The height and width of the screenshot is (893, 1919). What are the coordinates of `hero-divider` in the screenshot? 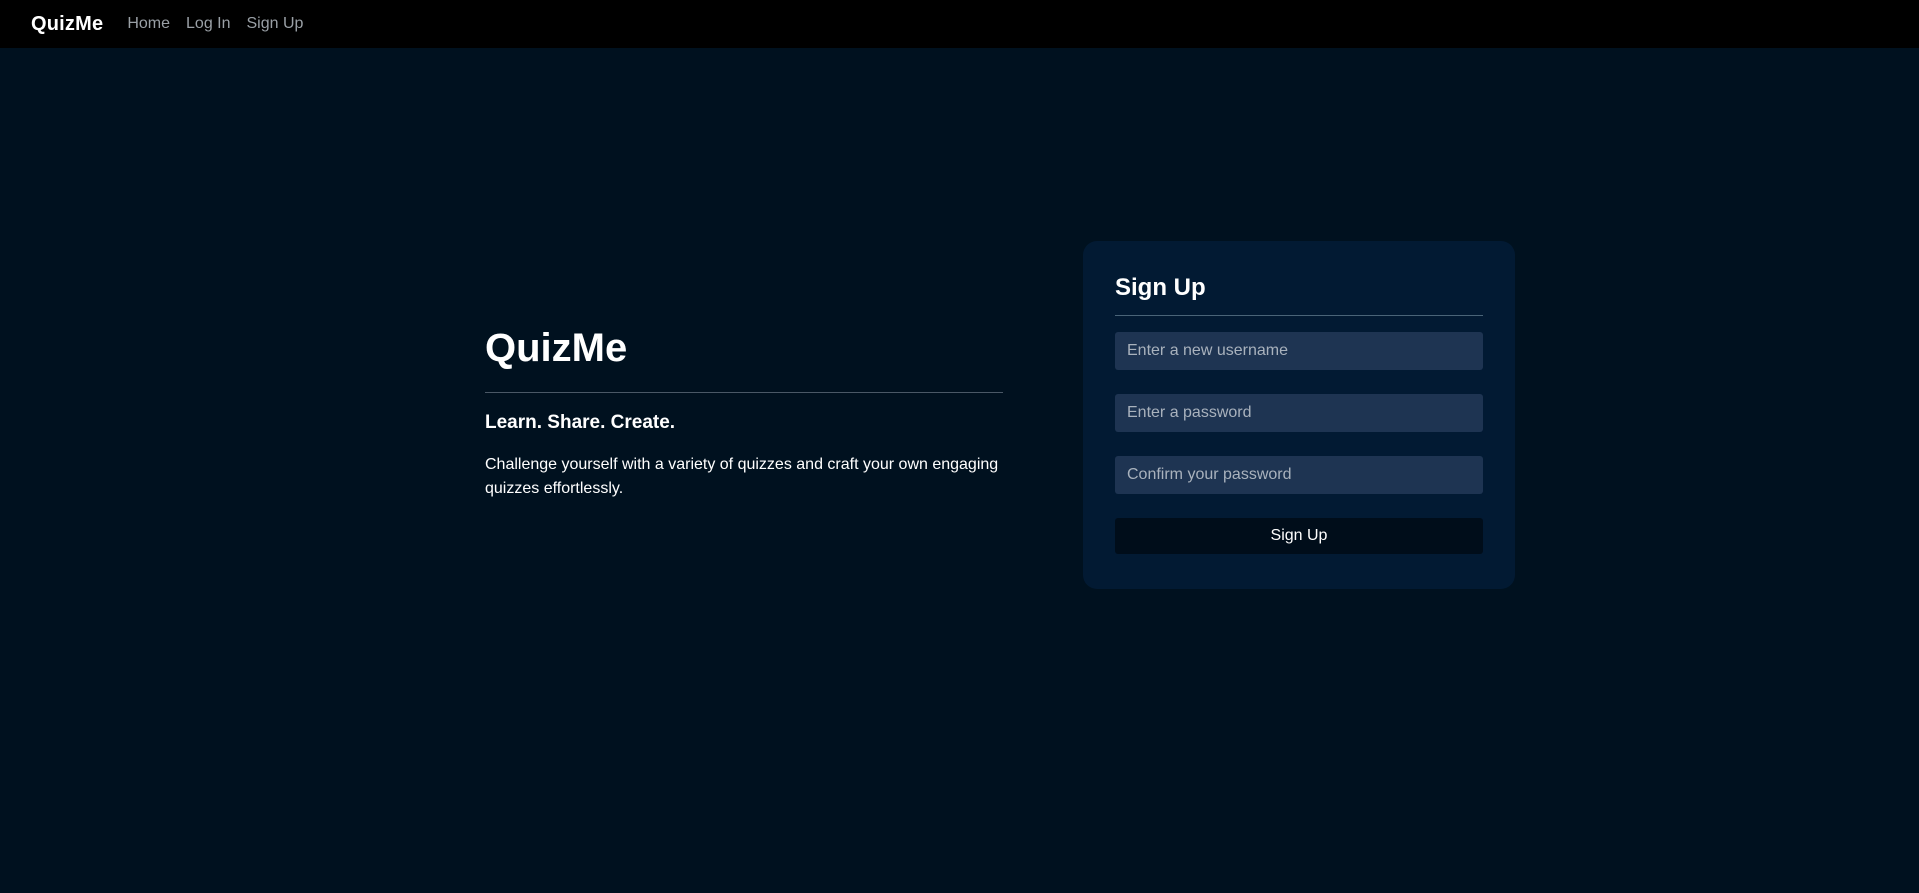 It's located at (744, 392).